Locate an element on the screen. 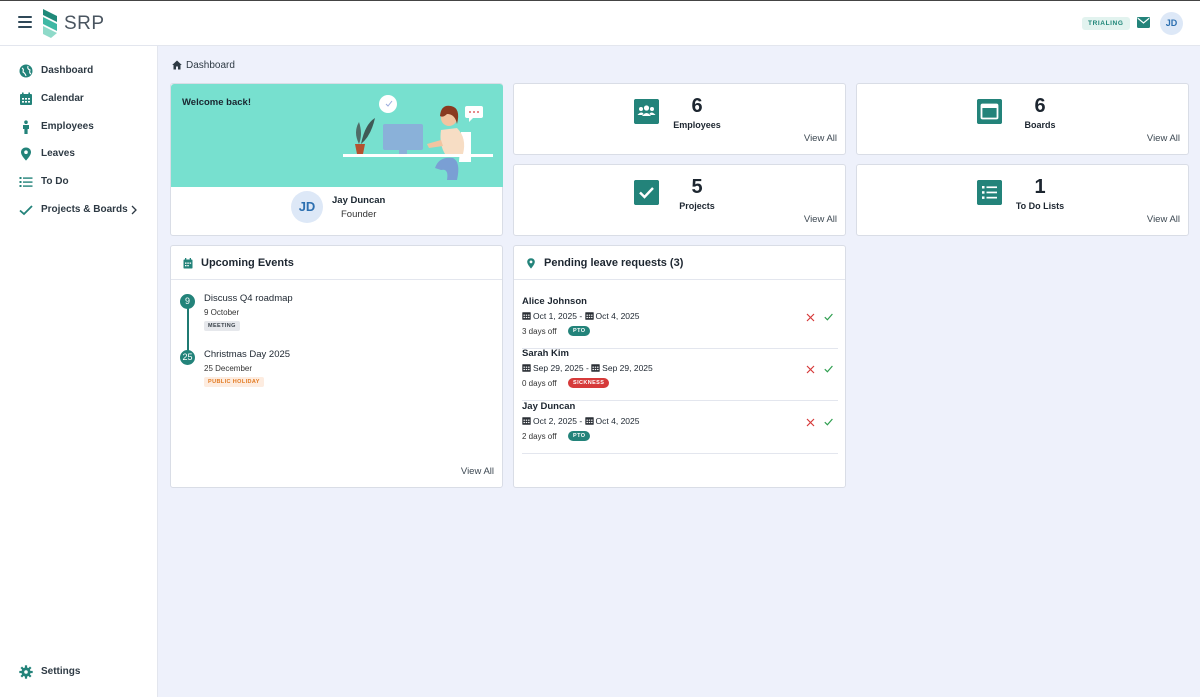 The image size is (1200, 697). sidebar-item-dashboard: Dashboard is located at coordinates (78, 71).